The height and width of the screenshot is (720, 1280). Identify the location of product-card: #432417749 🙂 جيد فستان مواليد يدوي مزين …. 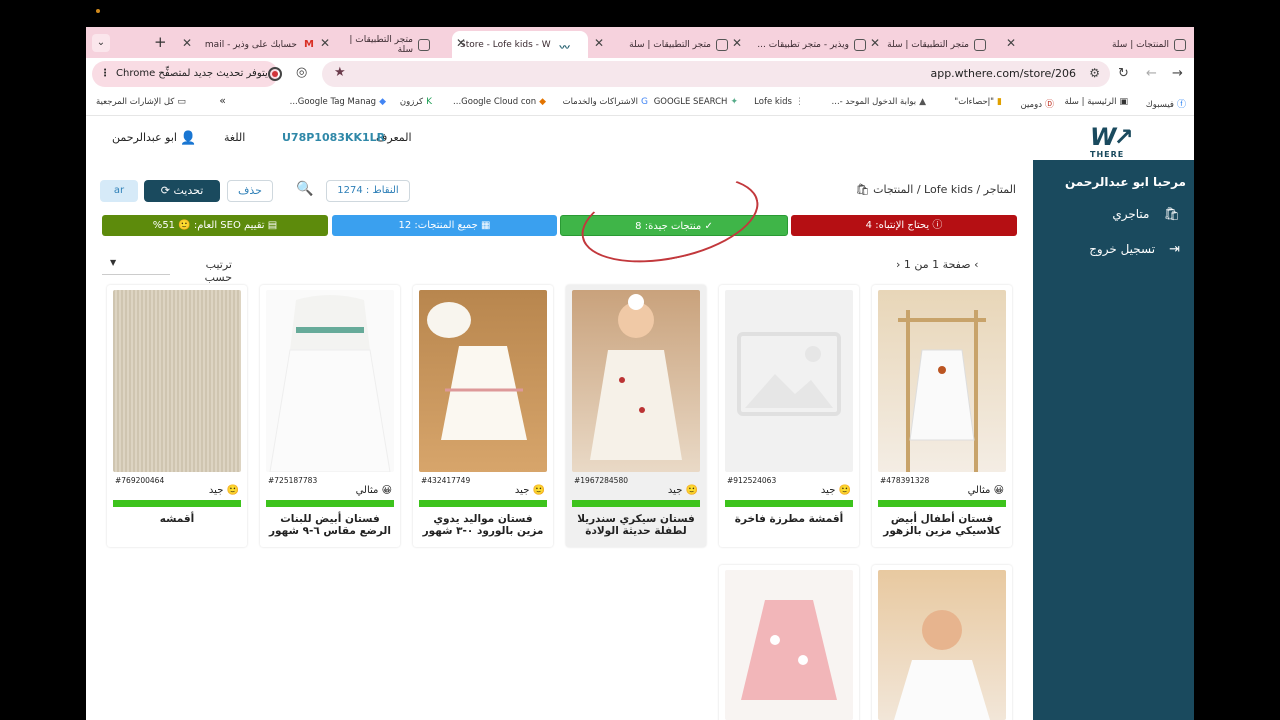
(483, 416).